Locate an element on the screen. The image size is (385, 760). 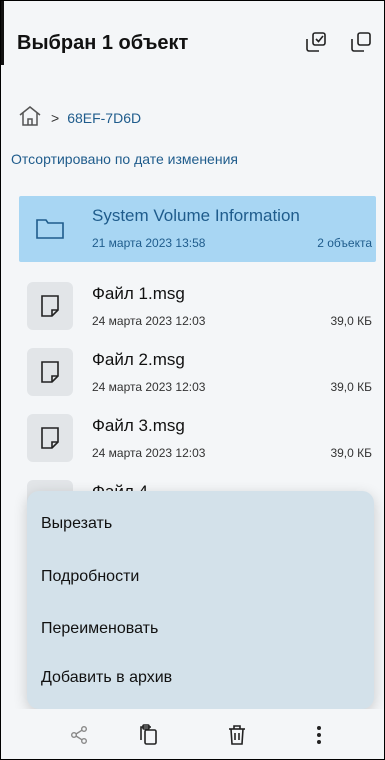
breadcrumb-current: 68EF-7D6D is located at coordinates (104, 118).